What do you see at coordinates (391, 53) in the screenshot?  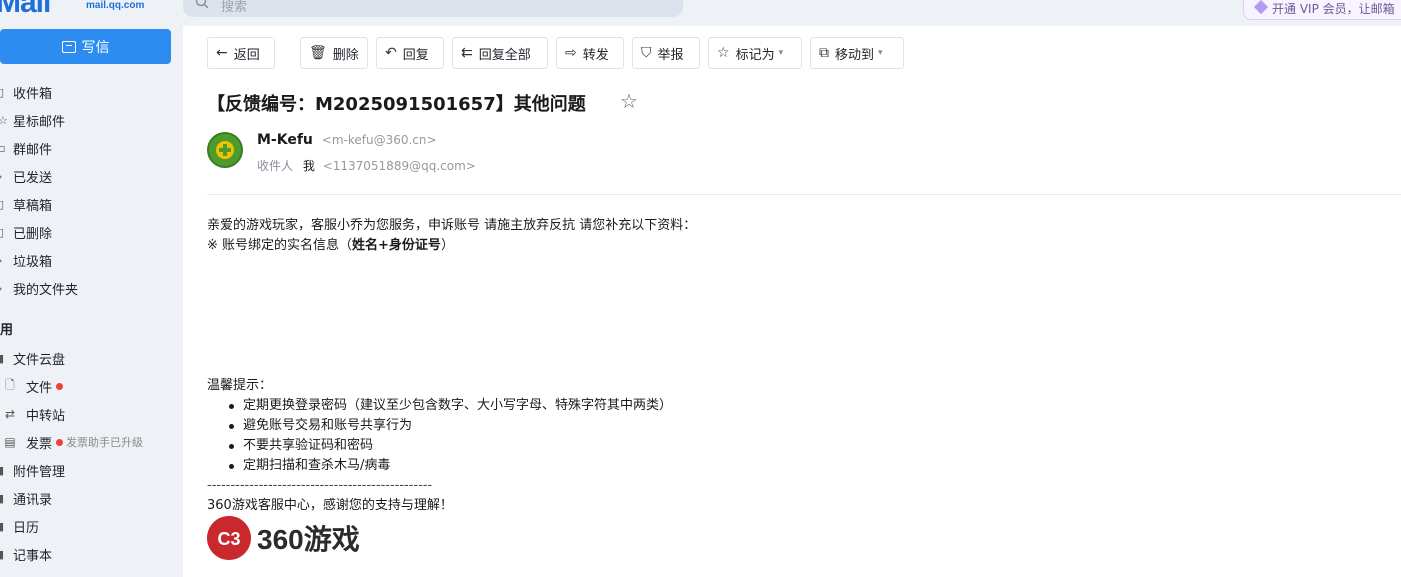 I see `reply-icon: ↶` at bounding box center [391, 53].